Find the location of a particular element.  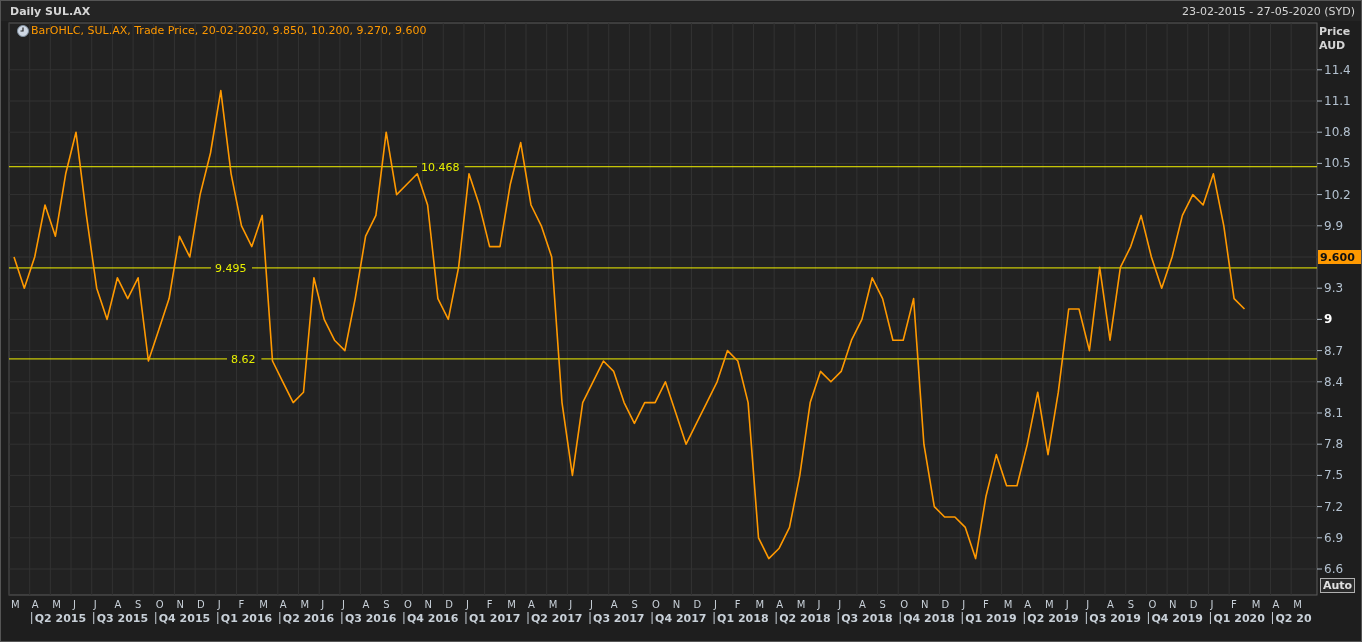

y-tick-label: 9.3 is located at coordinates (1334, 288).